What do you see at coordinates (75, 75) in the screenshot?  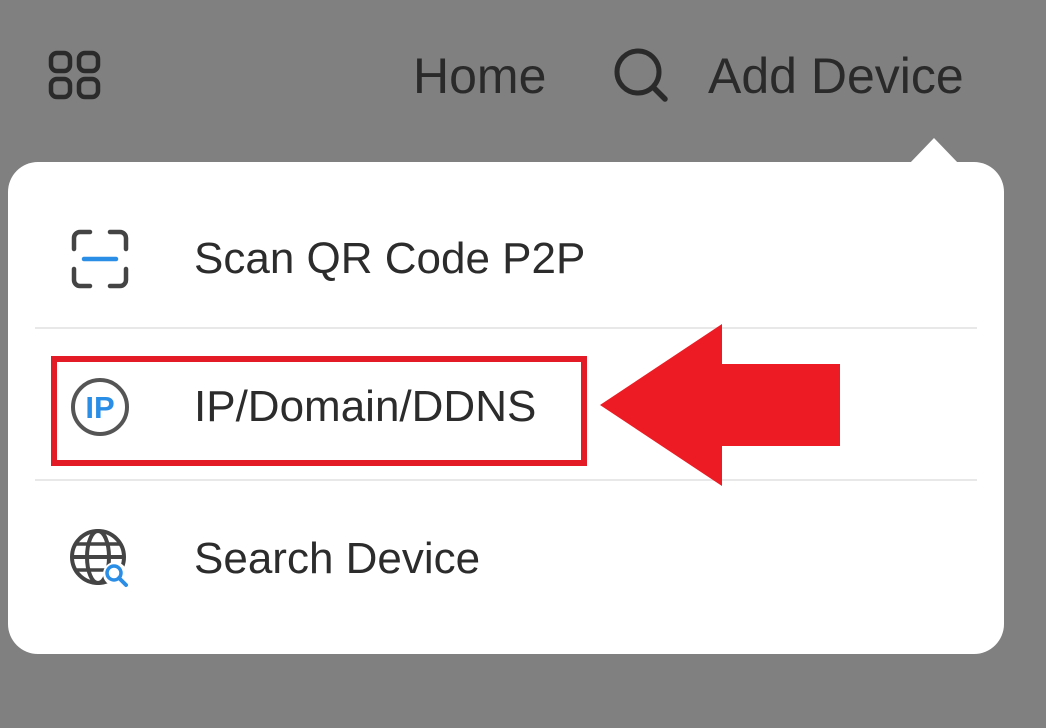 I see `grid-icon` at bounding box center [75, 75].